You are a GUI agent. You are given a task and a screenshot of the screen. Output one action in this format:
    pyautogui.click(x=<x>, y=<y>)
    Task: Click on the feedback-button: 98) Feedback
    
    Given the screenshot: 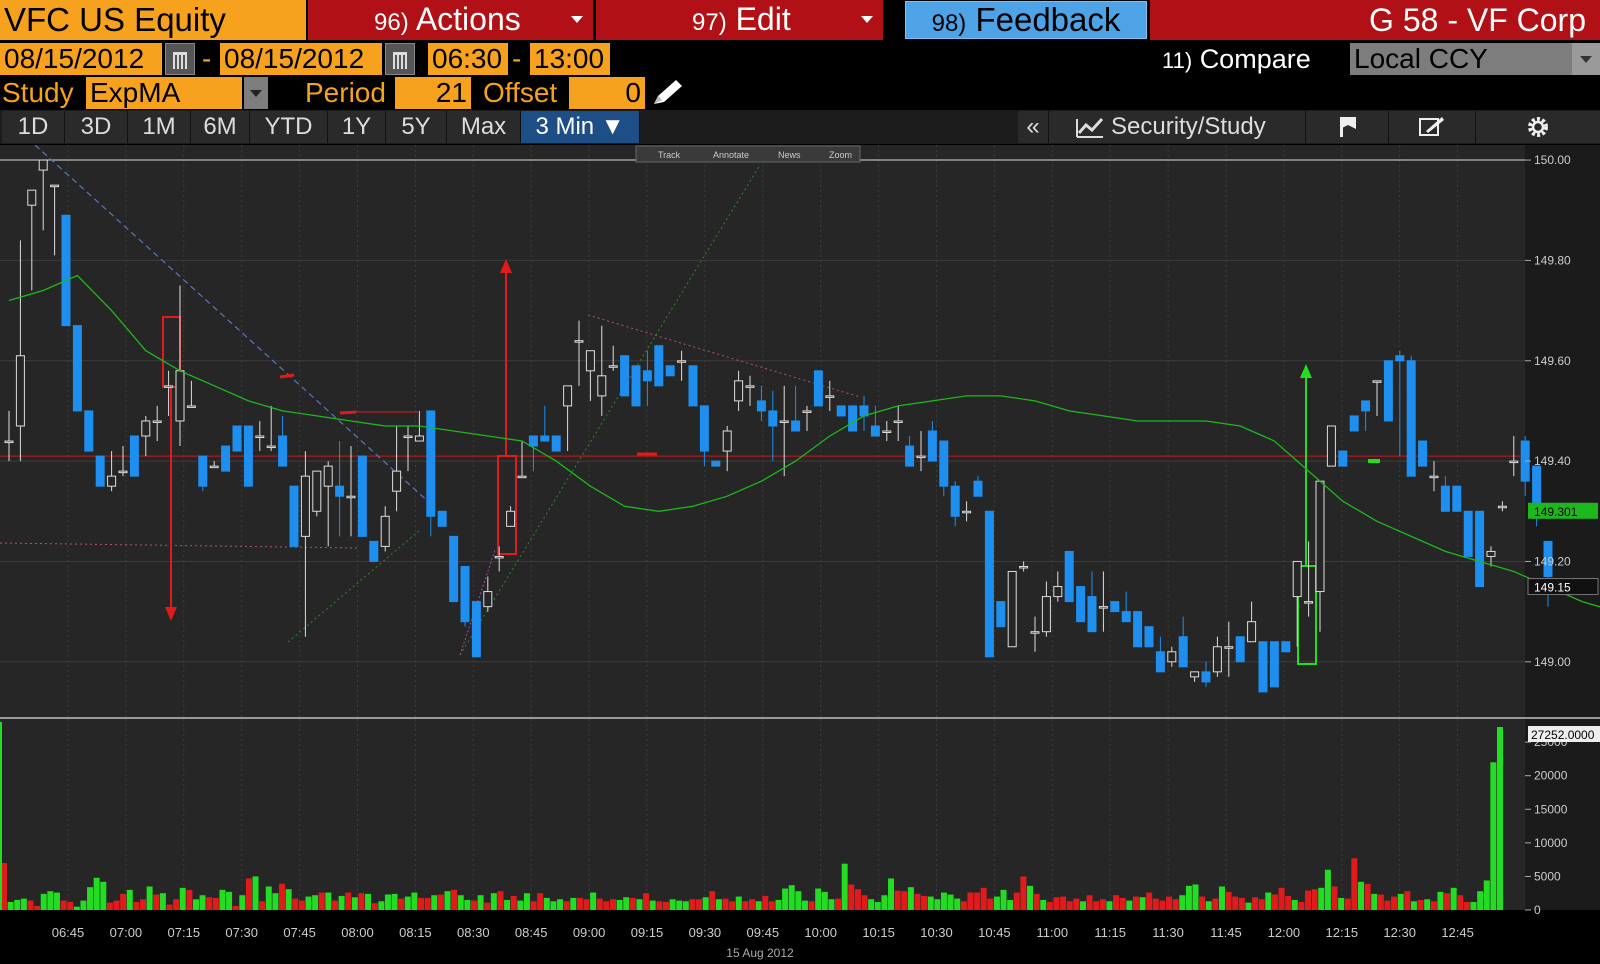 What is the action you would take?
    pyautogui.click(x=1026, y=20)
    